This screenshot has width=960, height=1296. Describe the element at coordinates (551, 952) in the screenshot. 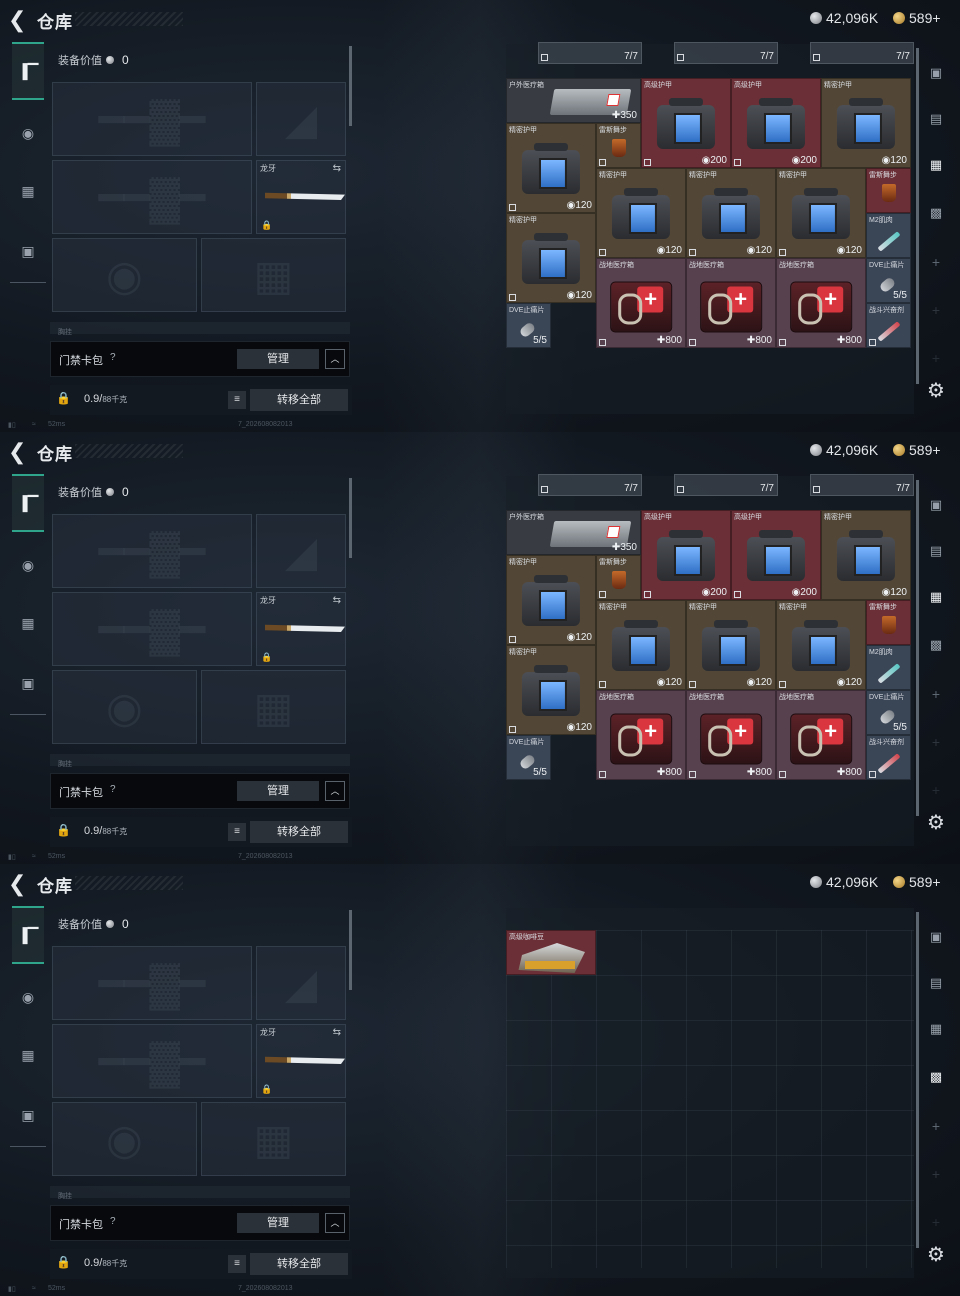

I see `storage-item-coffee: 高级咖啡豆` at that location.